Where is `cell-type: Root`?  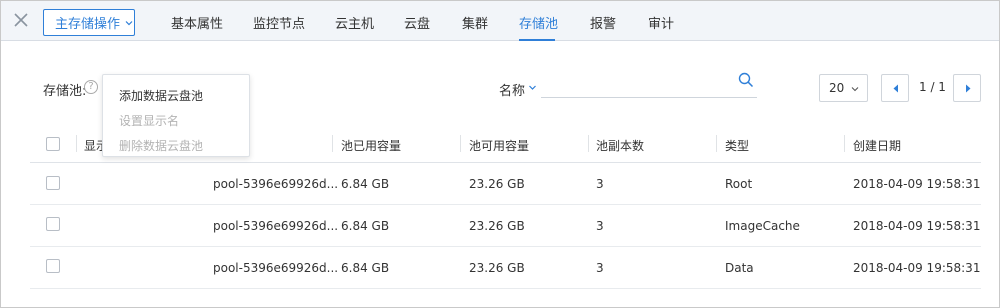
cell-type: Root is located at coordinates (739, 184).